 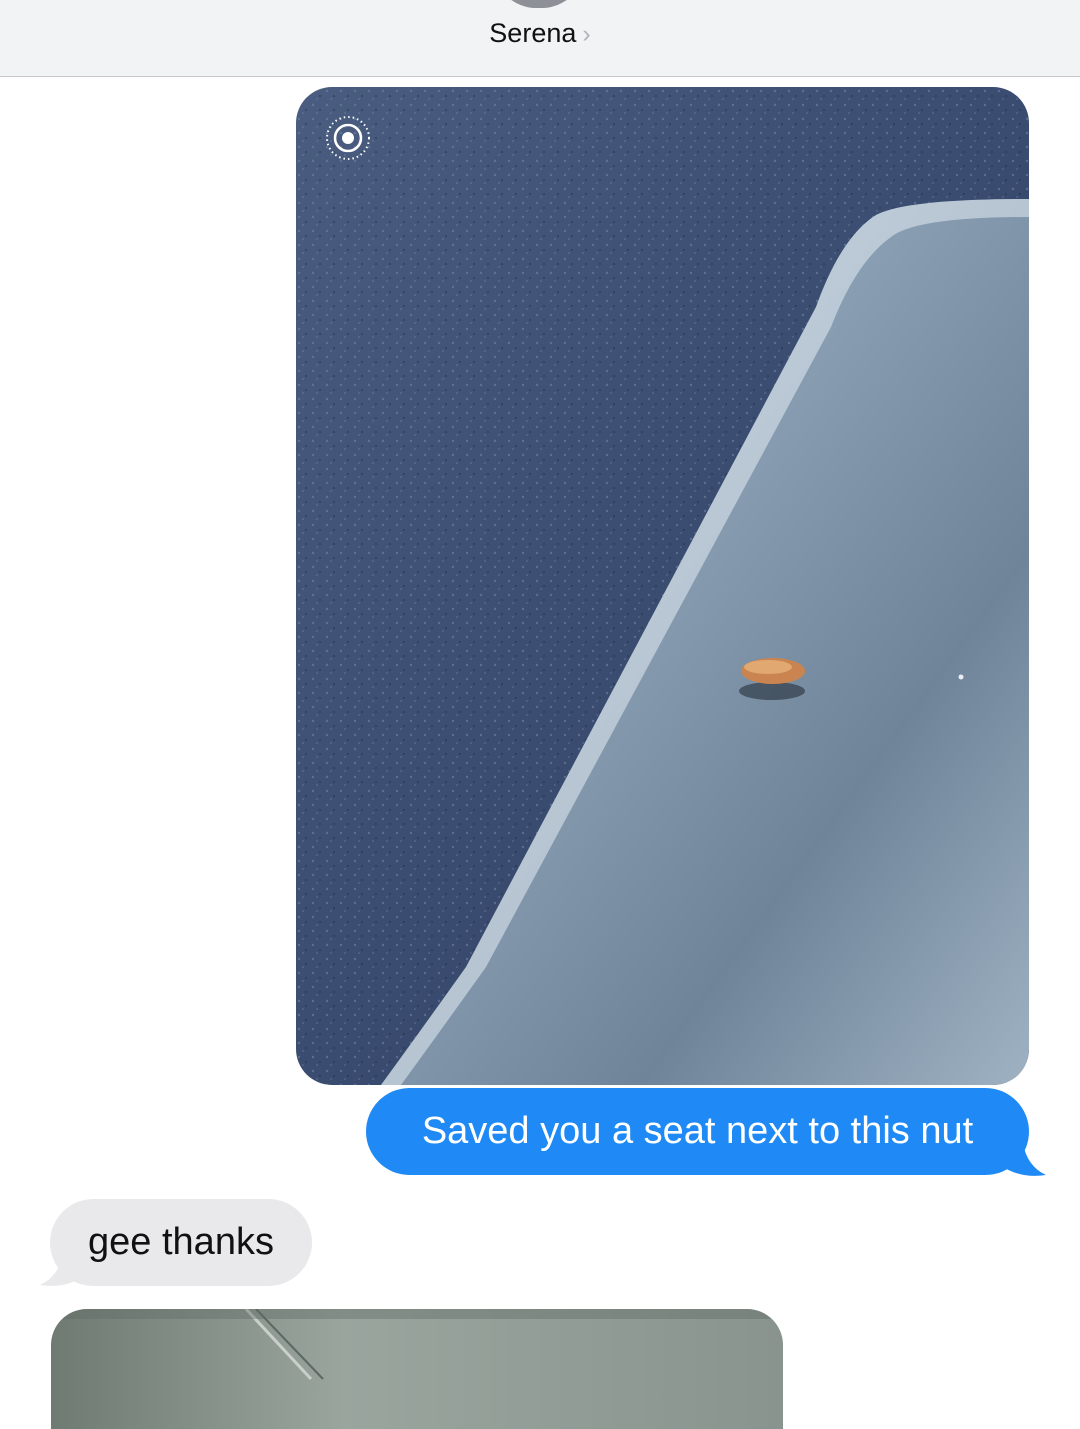 I want to click on incoming-text-message: gee thanks, so click(x=181, y=1242).